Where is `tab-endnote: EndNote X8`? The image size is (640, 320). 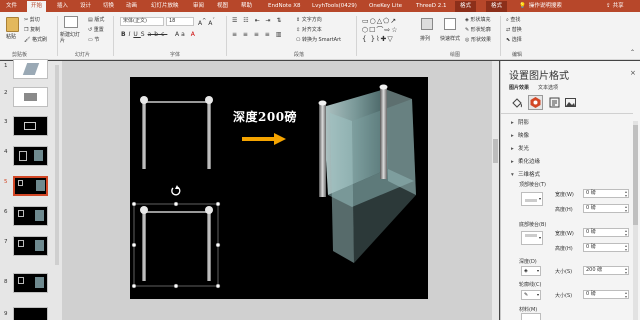
tab-endnote: EndNote X8 is located at coordinates (284, 6).